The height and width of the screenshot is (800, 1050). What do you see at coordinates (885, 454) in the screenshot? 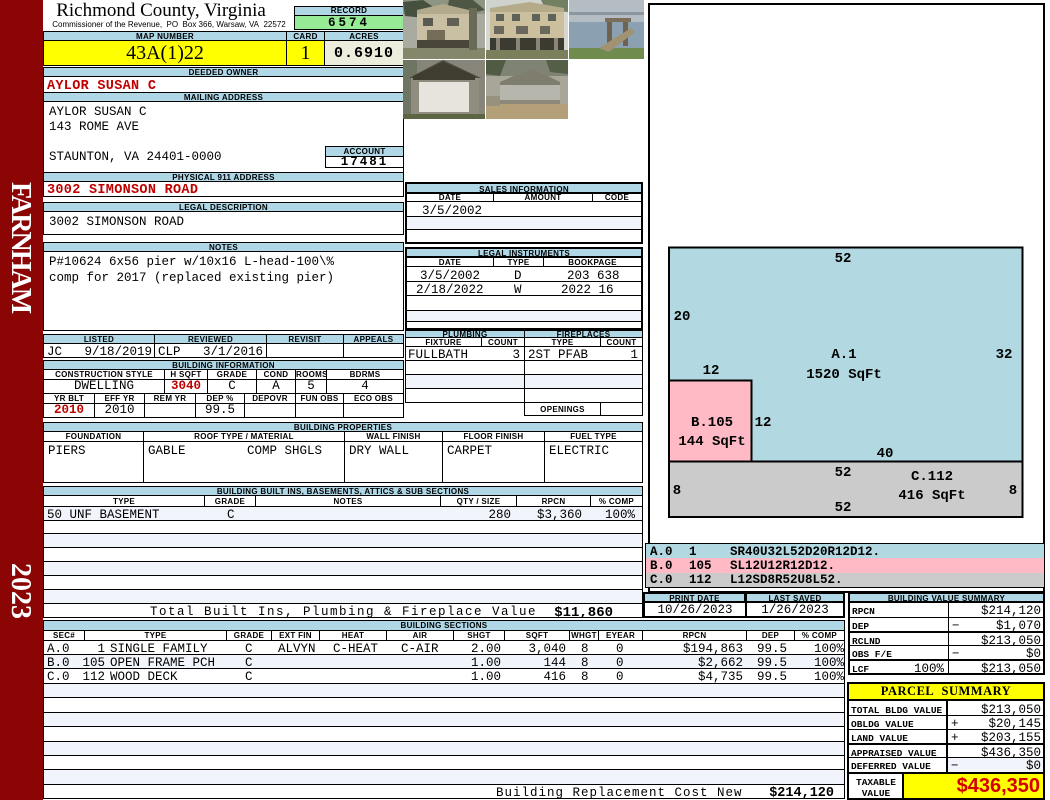
I see `svg-text: 40` at bounding box center [885, 454].